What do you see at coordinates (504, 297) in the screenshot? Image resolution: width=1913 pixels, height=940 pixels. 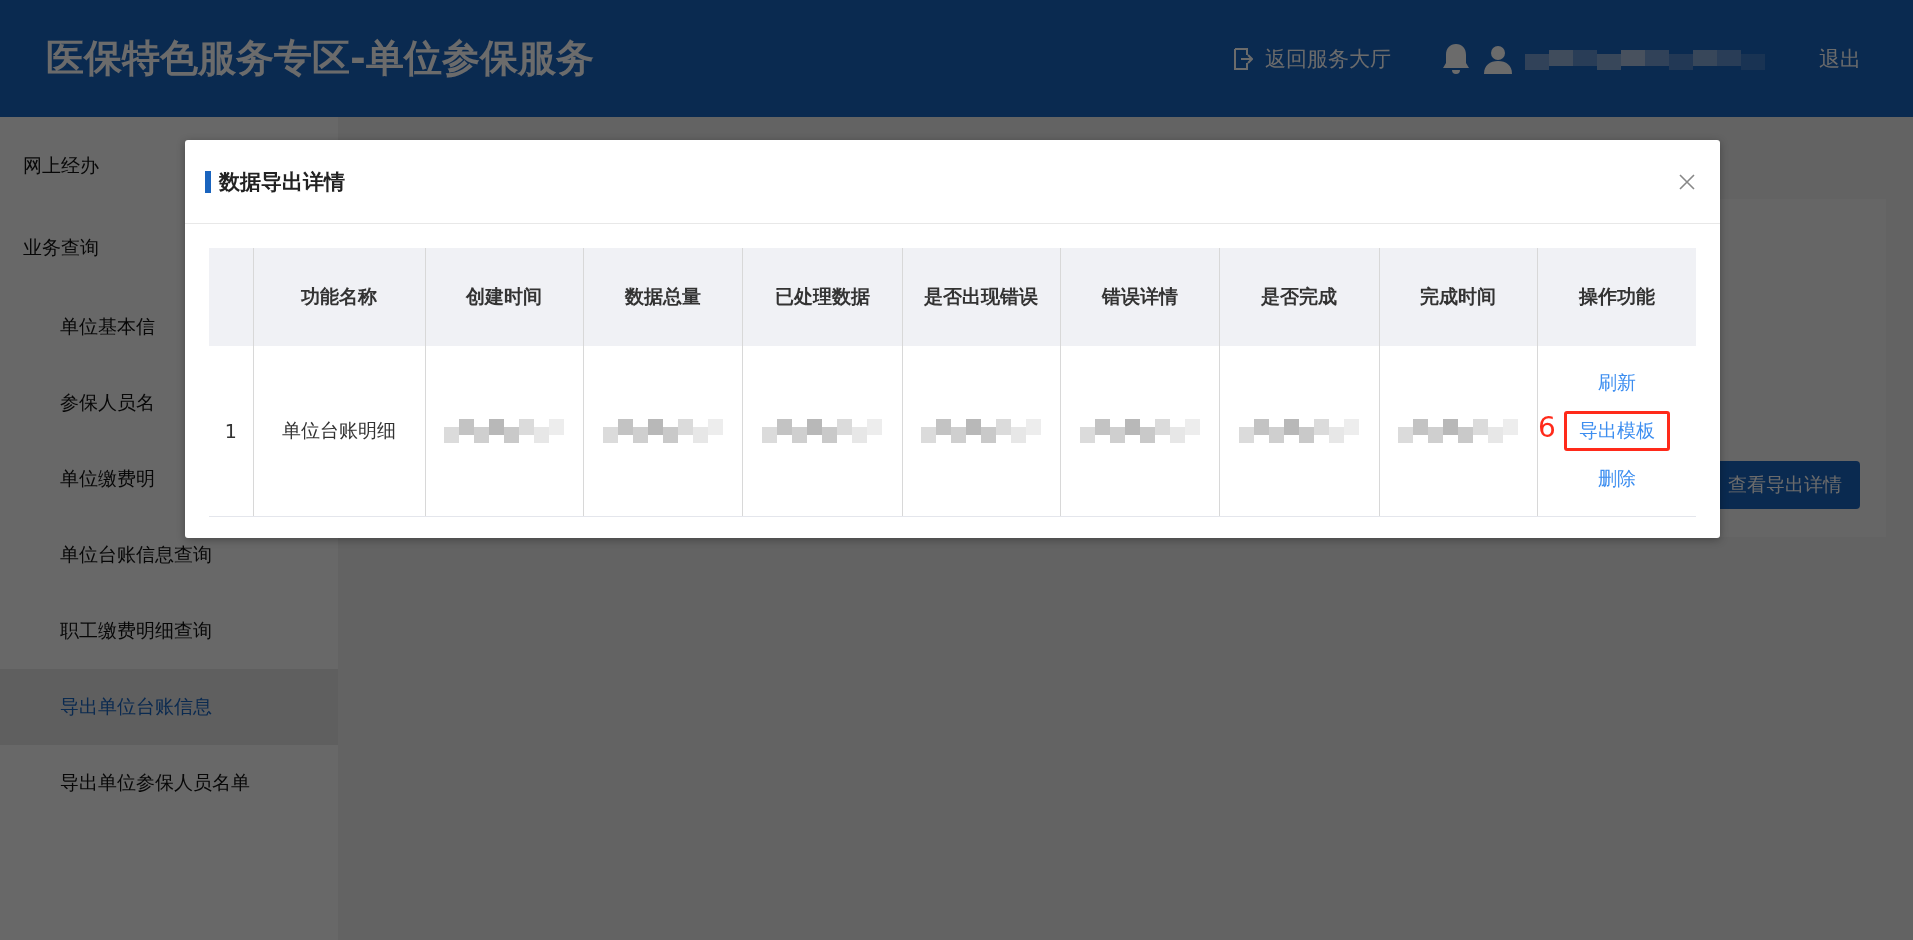 I see `column-header: 创建时间` at bounding box center [504, 297].